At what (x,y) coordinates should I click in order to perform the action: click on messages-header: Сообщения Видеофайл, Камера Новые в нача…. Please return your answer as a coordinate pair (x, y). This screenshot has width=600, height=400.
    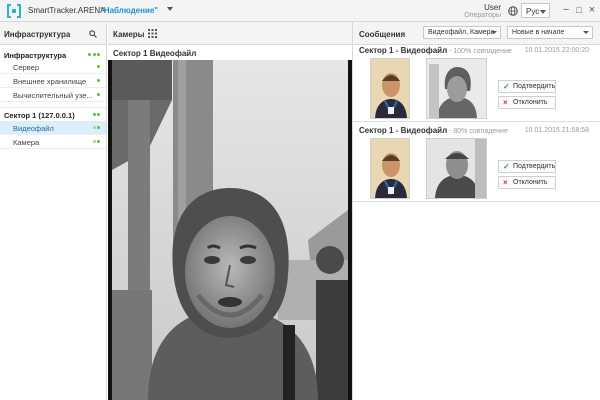
    Looking at the image, I should click on (476, 33).